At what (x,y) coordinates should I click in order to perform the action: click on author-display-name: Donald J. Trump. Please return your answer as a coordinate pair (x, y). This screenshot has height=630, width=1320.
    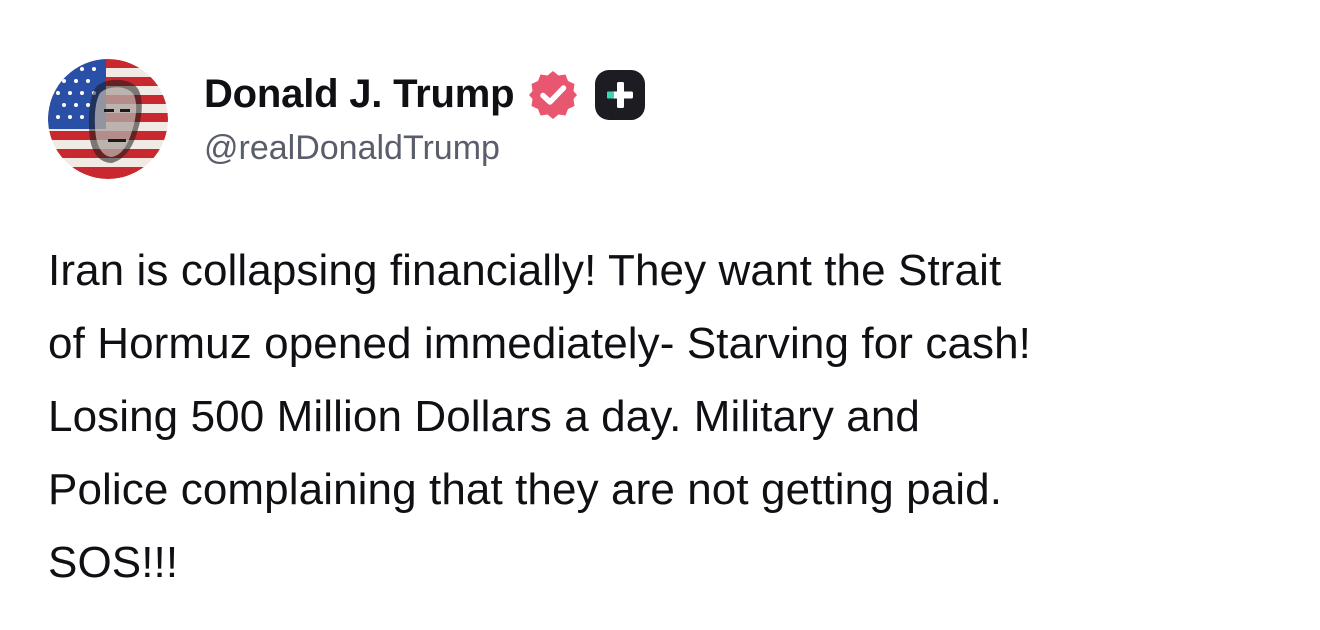
    Looking at the image, I should click on (359, 94).